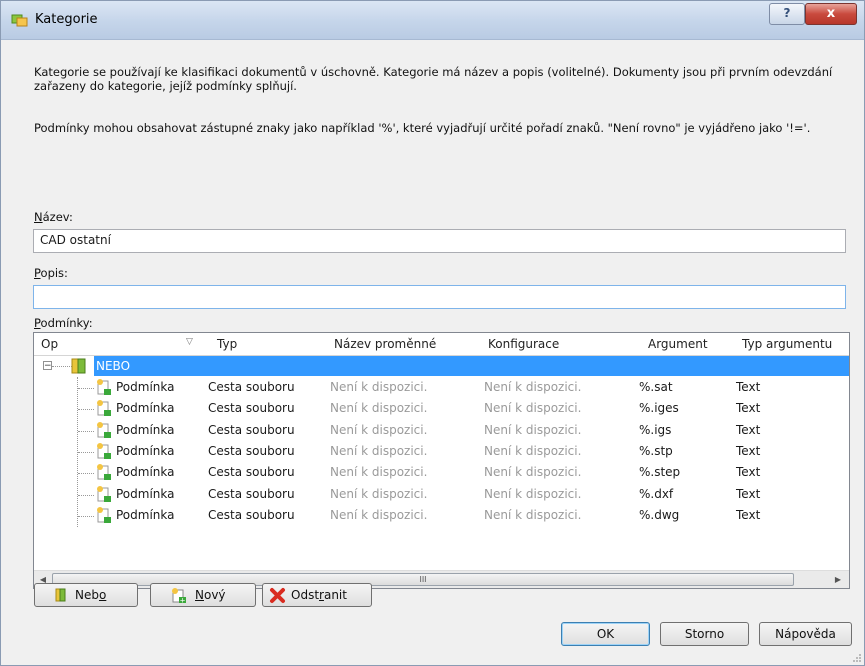  Describe the element at coordinates (656, 387) in the screenshot. I see `argument-cell: %.sat` at that location.